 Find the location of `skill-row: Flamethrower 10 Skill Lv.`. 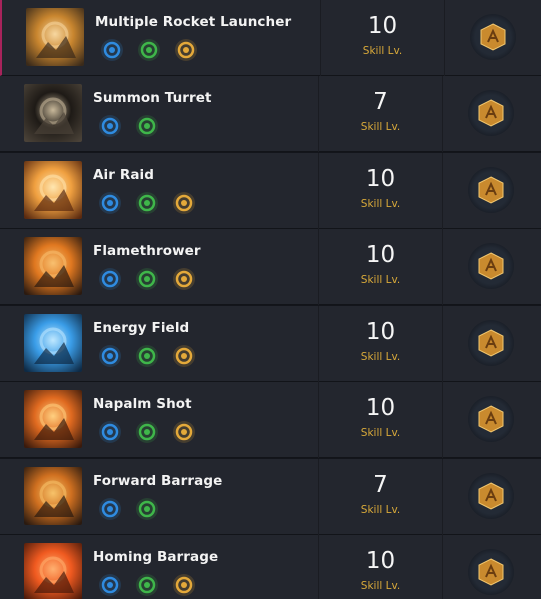

skill-row: Flamethrower 10 Skill Lv. is located at coordinates (270, 267).